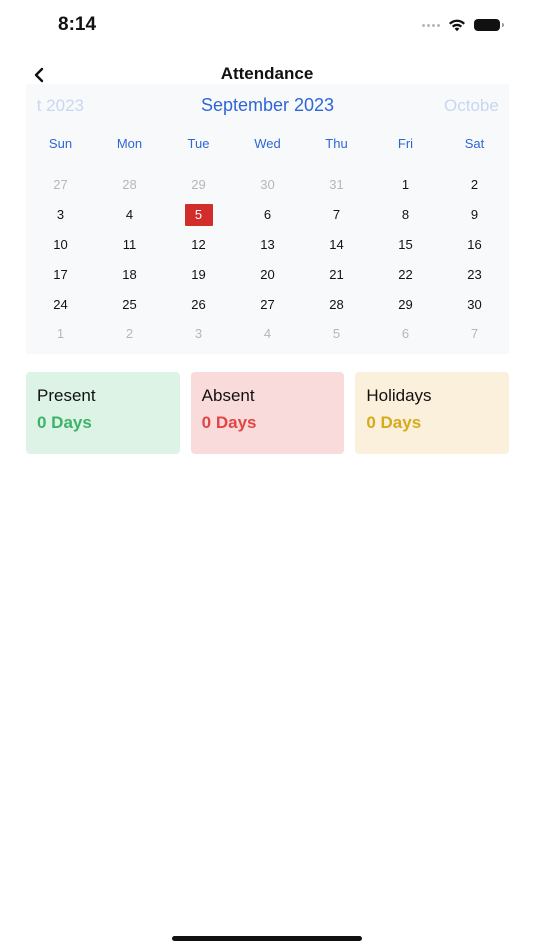 Image resolution: width=534 pixels, height=950 pixels. Describe the element at coordinates (336, 245) in the screenshot. I see `calendar-day: 14` at that location.